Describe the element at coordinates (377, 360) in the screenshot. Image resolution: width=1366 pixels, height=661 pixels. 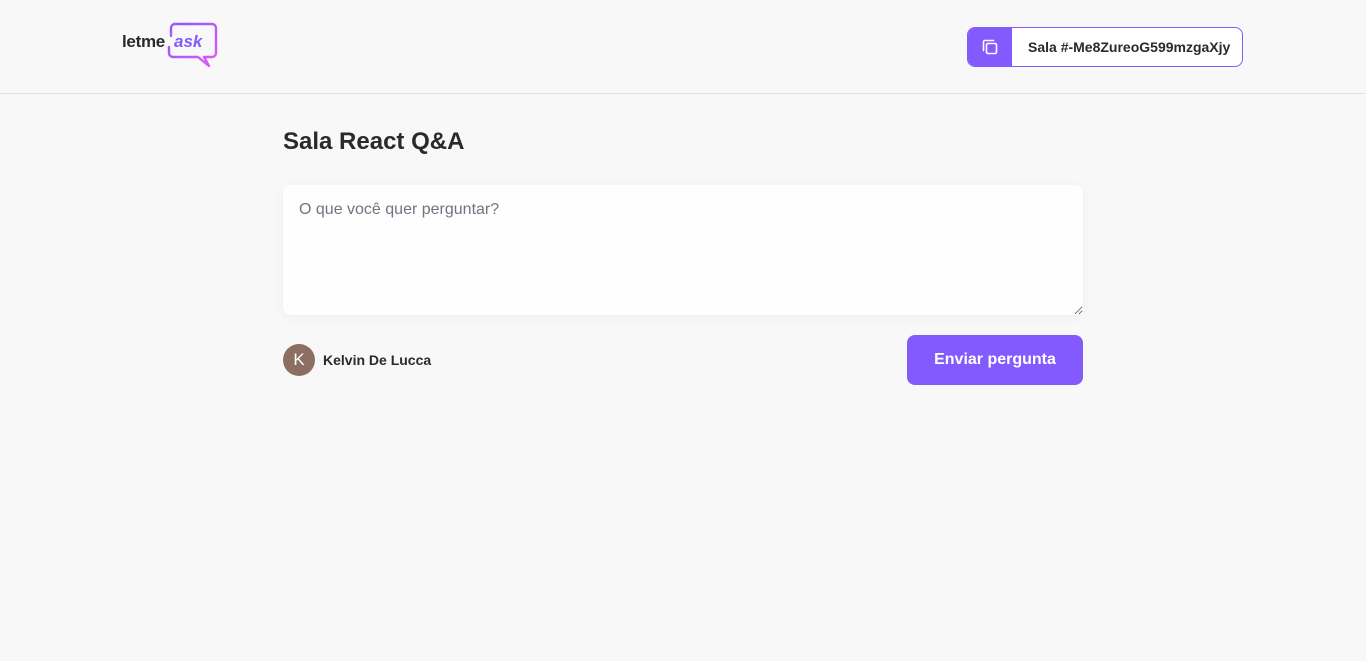
I see `user-name: Kelvin De Lucca` at that location.